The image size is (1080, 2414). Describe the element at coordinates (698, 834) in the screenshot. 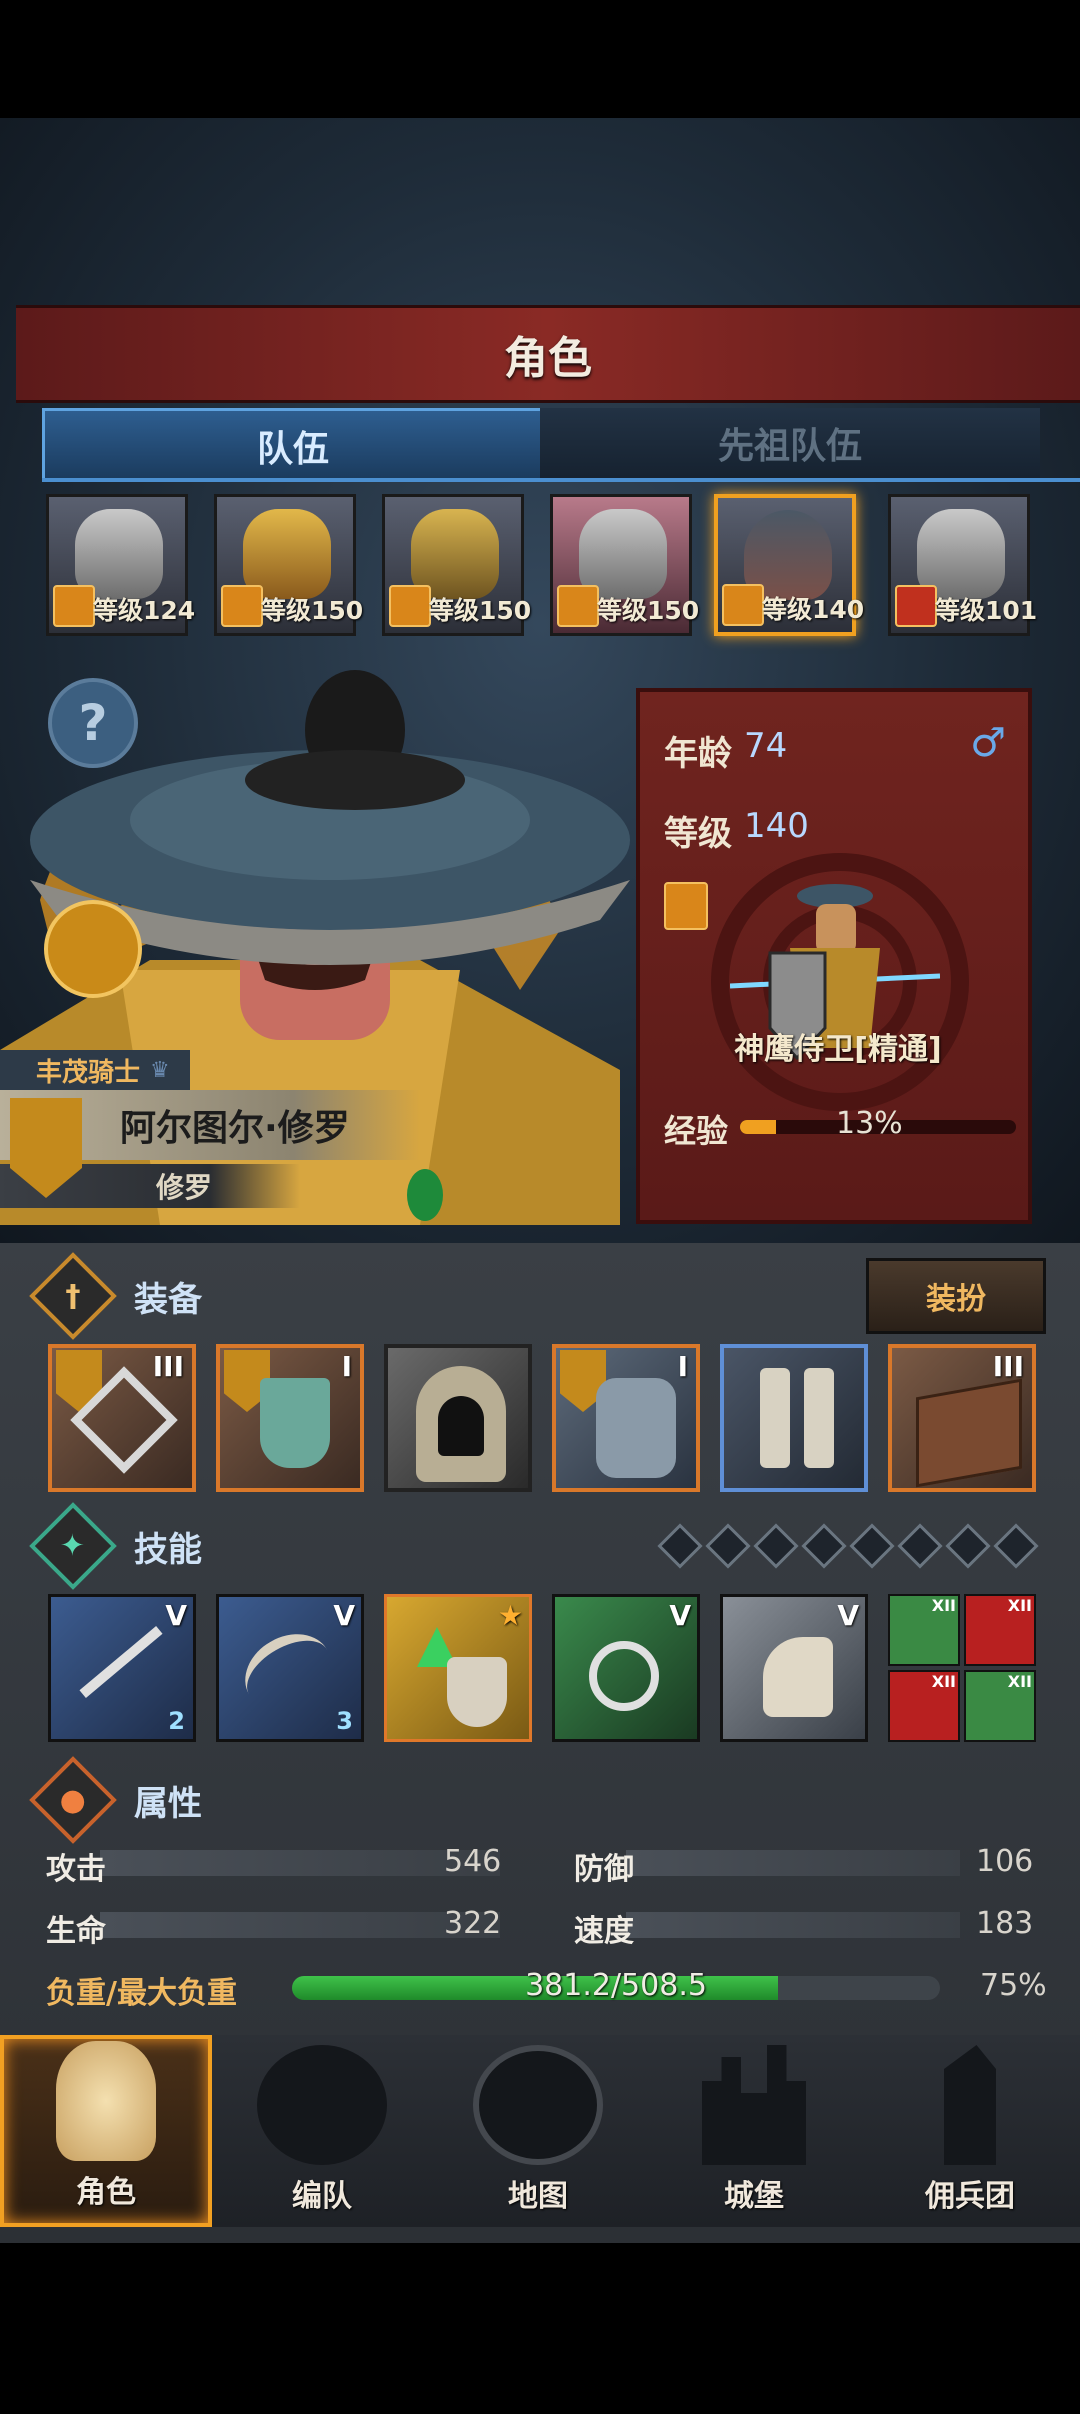

I see `level-label: 等级` at that location.